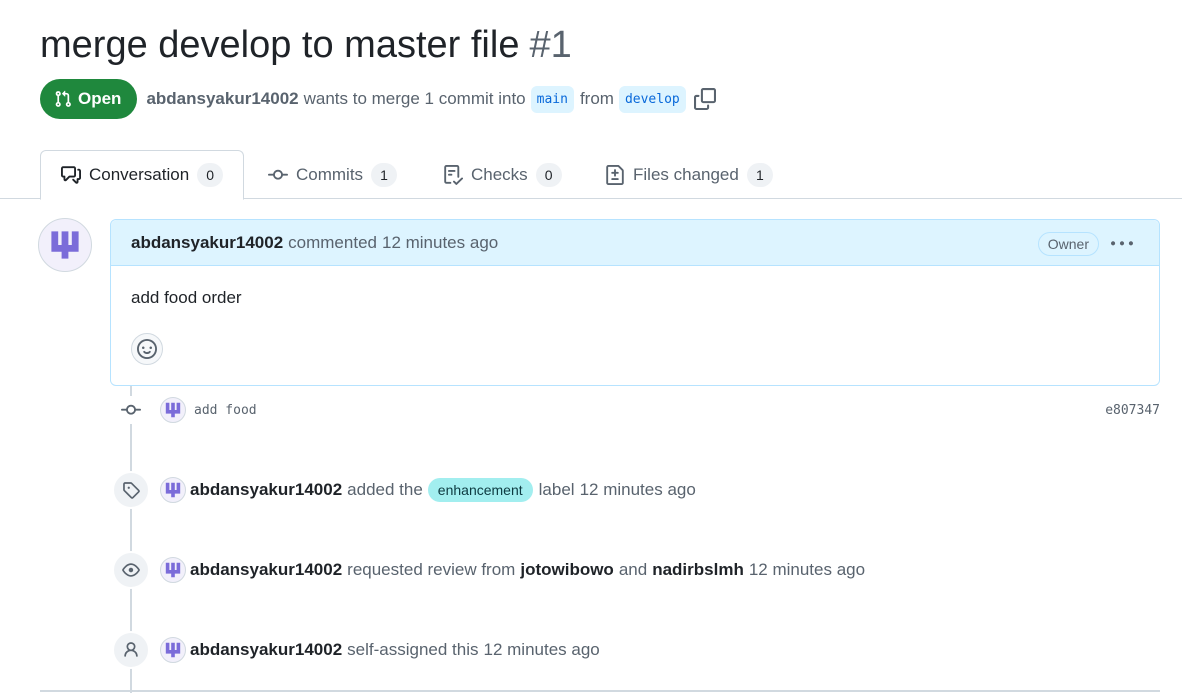  Describe the element at coordinates (330, 174) in the screenshot. I see `tab-commits-label: Commits` at that location.